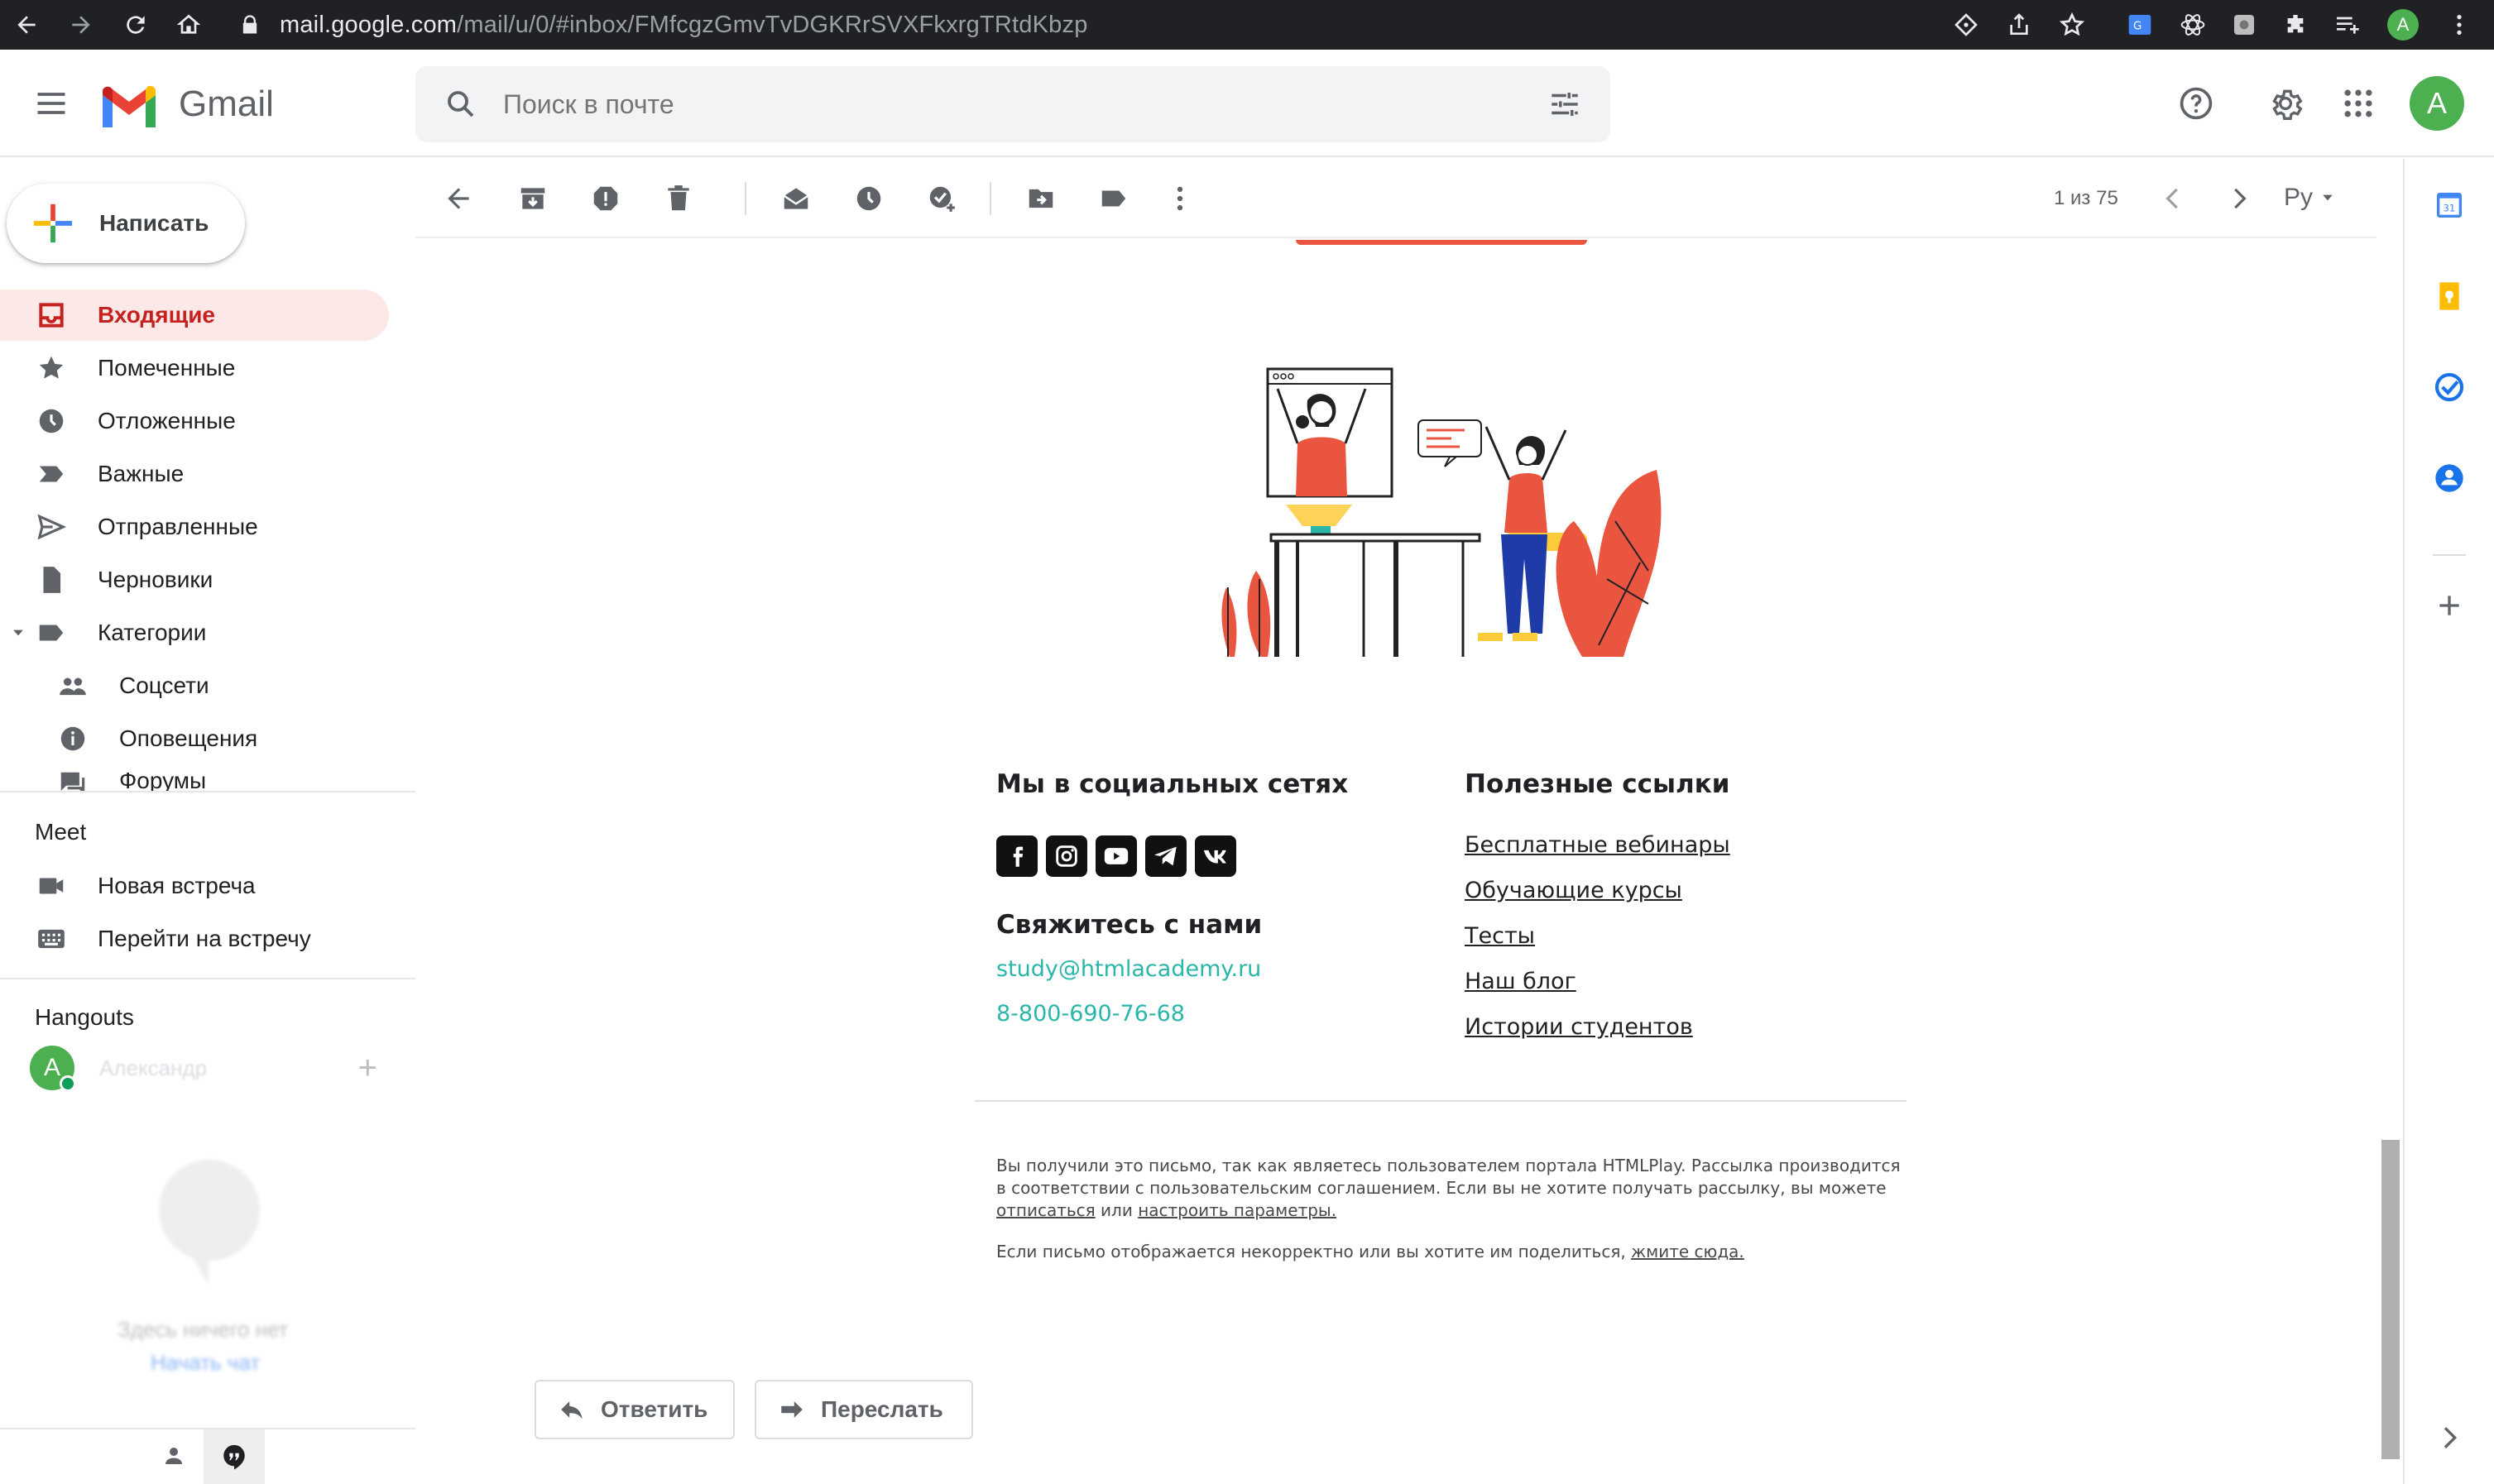  I want to click on reply-button: Ответить, so click(635, 1409).